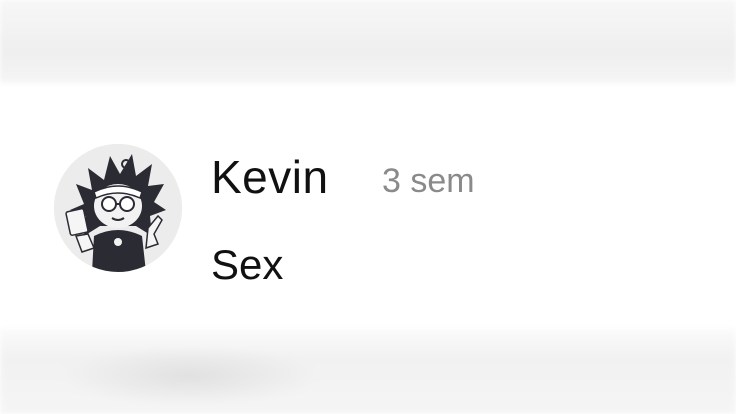 This screenshot has height=414, width=736. I want to click on user-avatar-drawing-icon, so click(118, 208).